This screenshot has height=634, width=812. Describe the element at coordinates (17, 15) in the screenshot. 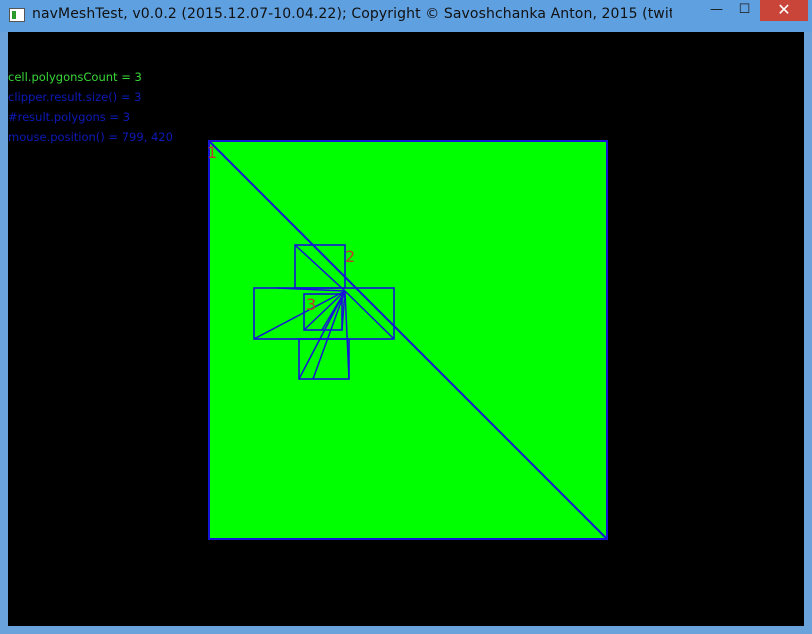

I see `app-window-icon` at that location.